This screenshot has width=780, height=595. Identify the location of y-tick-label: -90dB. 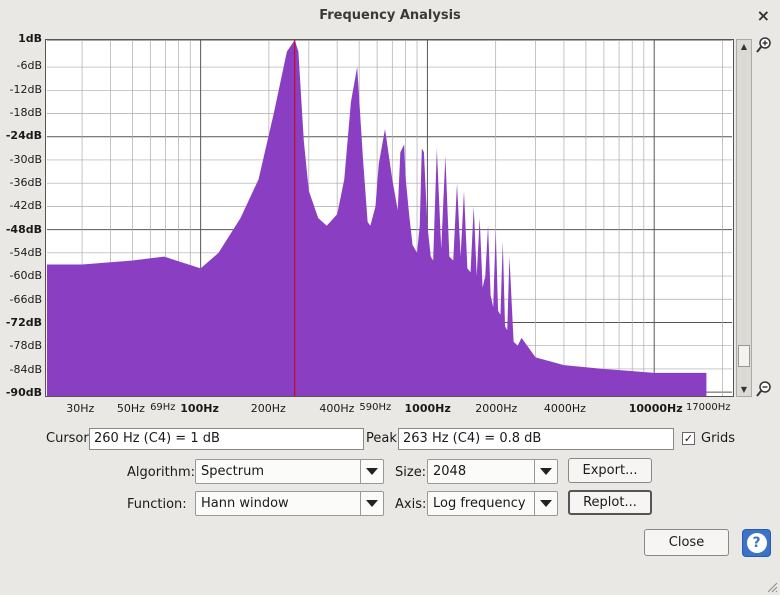
(23, 393).